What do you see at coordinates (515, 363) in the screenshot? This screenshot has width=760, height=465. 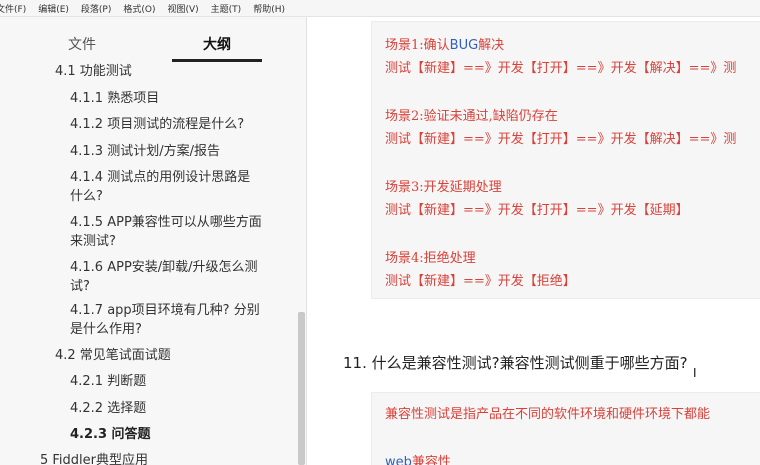 I see `question-11-heading: 11. 什么是兼容性测试?兼容性测试侧重于哪些方面?` at bounding box center [515, 363].